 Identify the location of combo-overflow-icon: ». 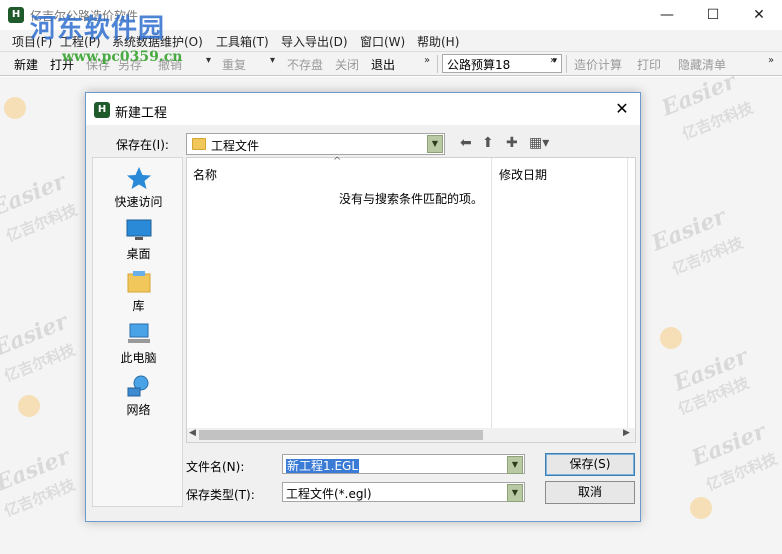
(553, 60).